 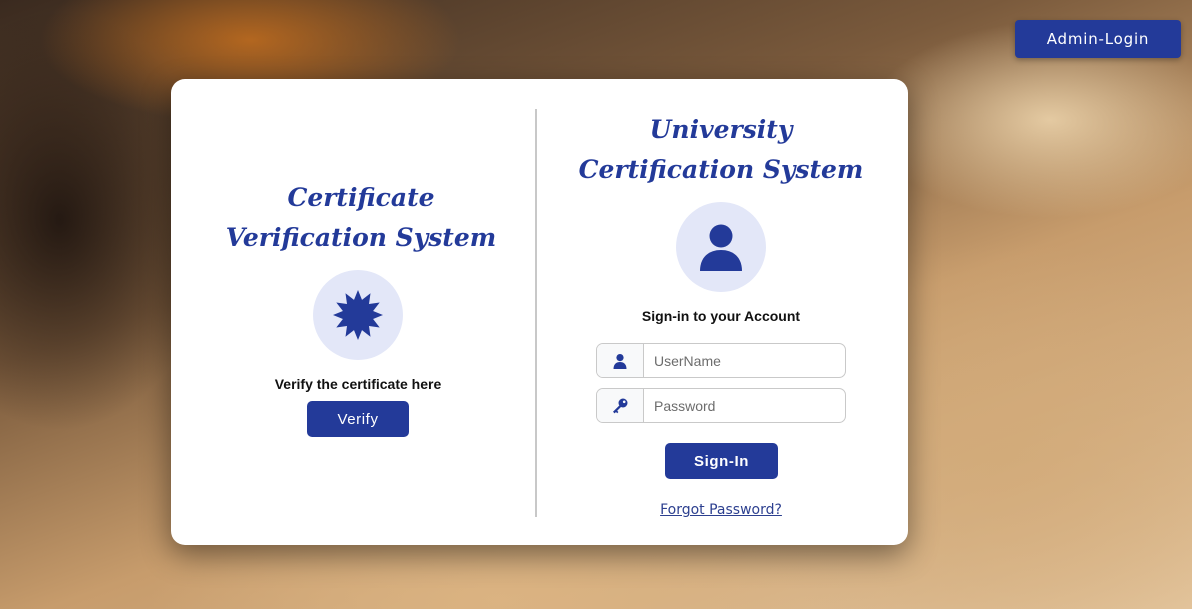 What do you see at coordinates (536, 313) in the screenshot?
I see `panel-divider` at bounding box center [536, 313].